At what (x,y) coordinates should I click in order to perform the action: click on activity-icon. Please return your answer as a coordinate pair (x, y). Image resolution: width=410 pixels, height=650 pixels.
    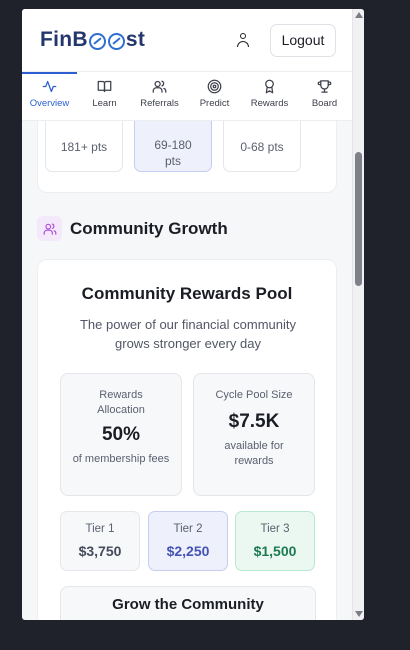
    Looking at the image, I should click on (49, 86).